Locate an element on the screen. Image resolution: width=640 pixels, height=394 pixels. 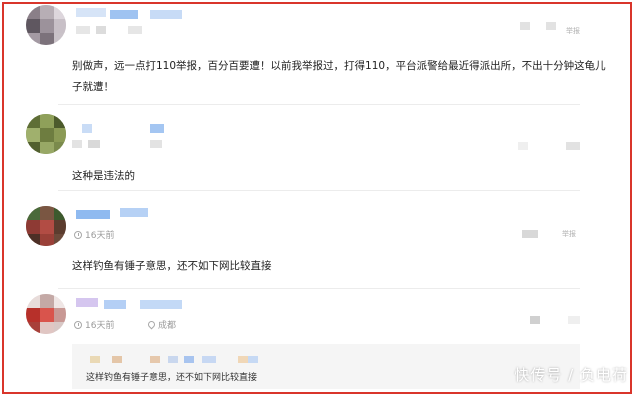
watermark: 快传号 / 负电荷 is located at coordinates (571, 375).